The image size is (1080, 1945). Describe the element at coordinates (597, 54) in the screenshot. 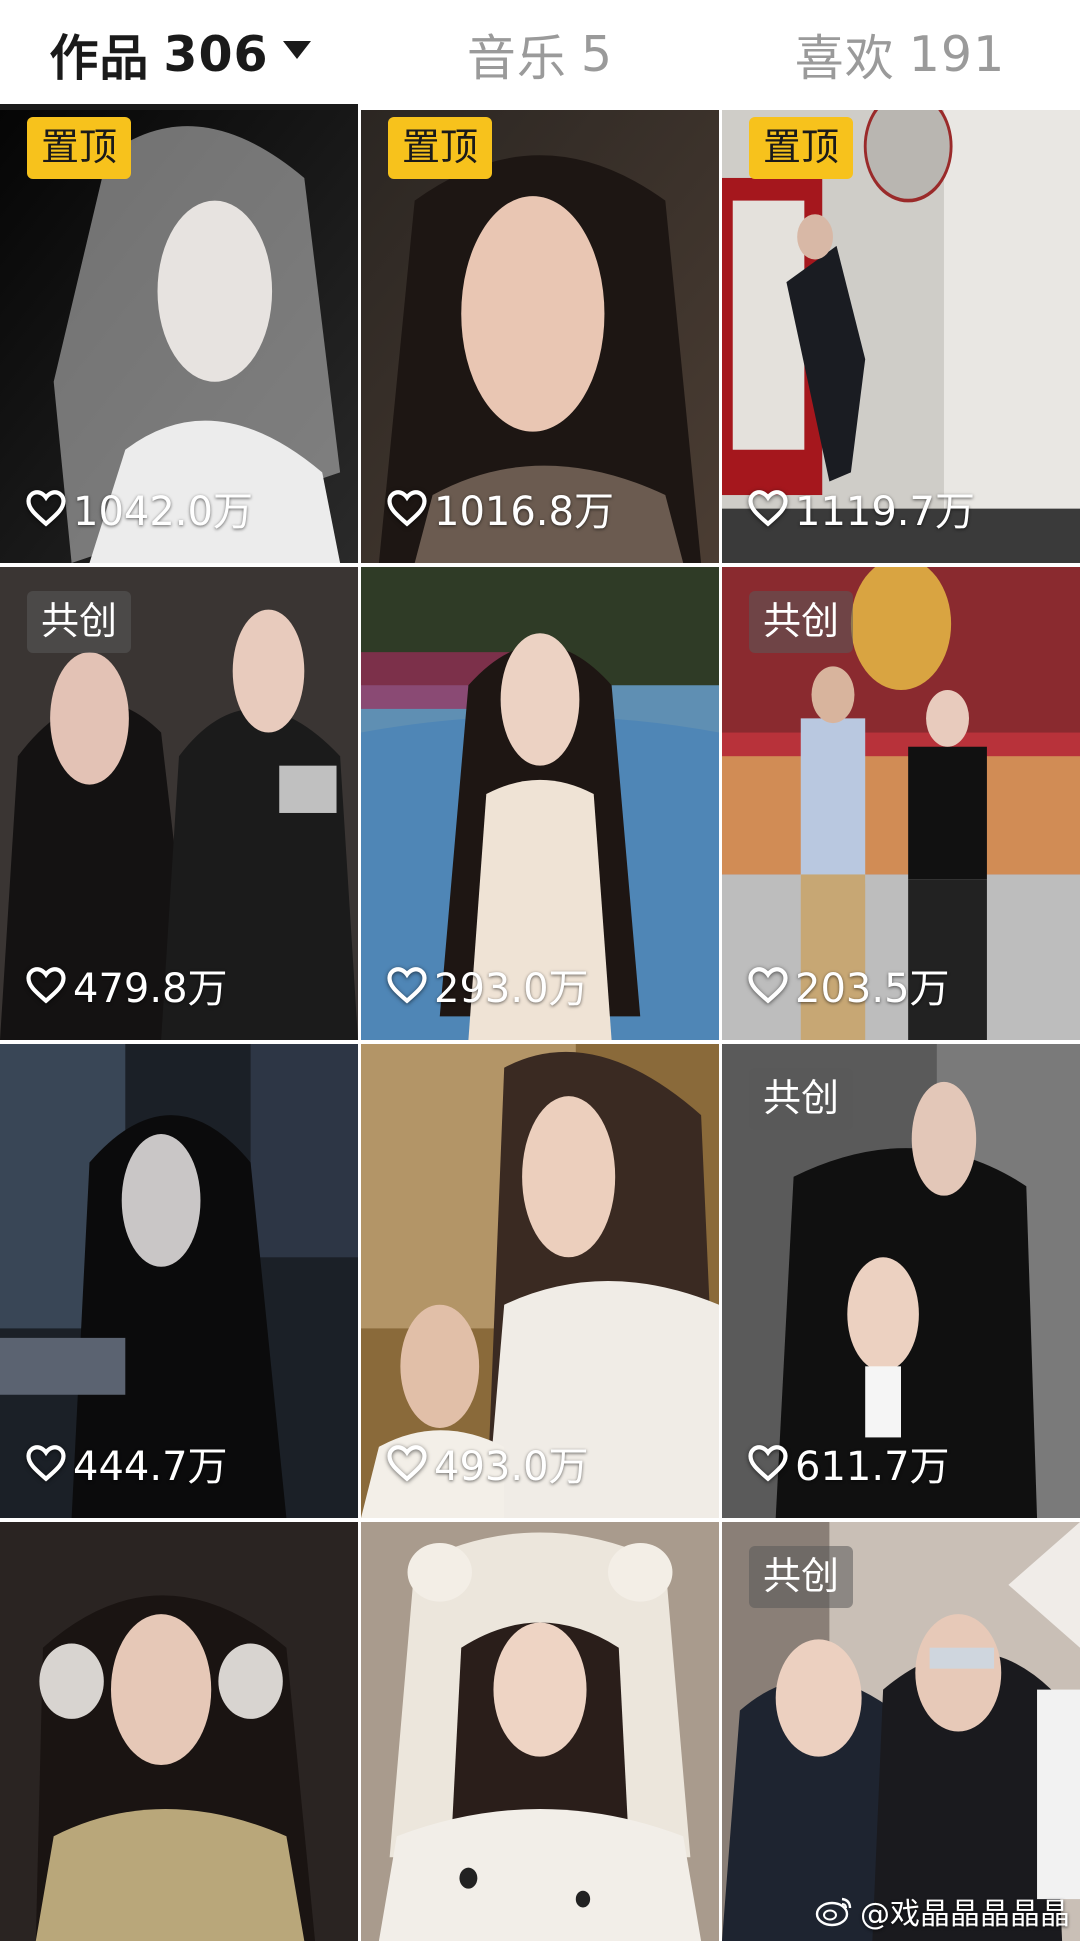

I see `tab-music-count: 5` at that location.